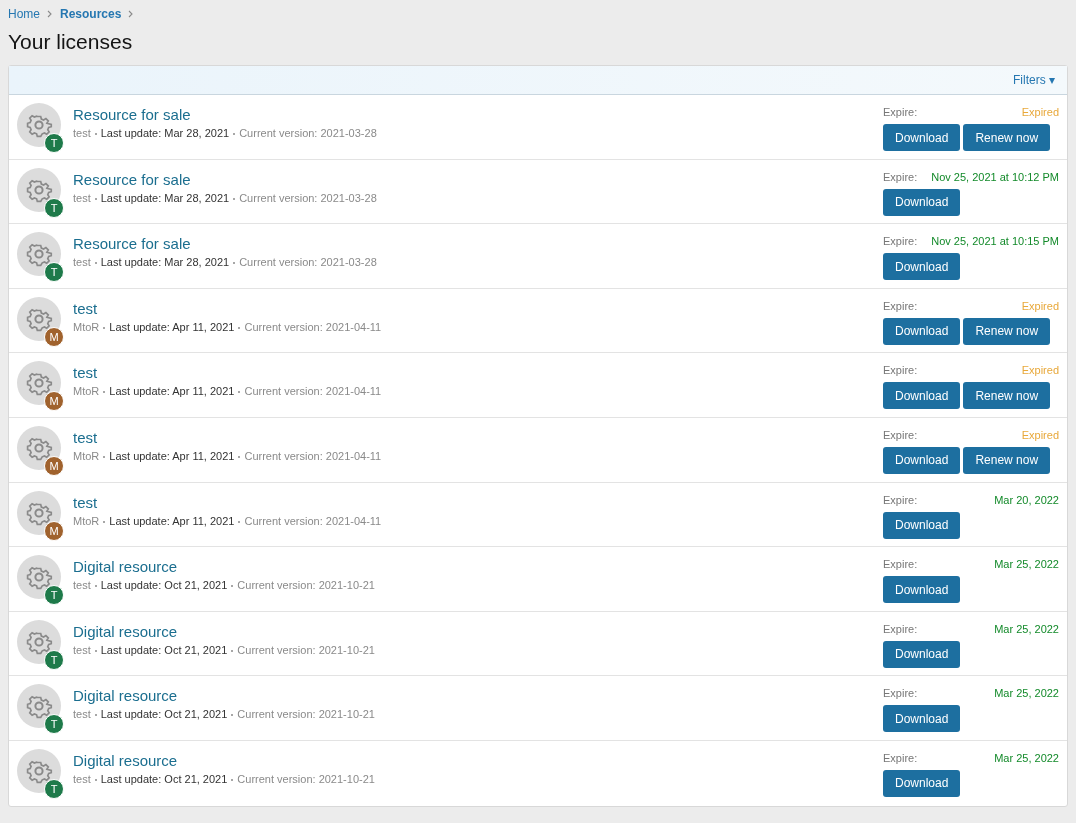 The image size is (1076, 823). I want to click on user-badge: M, so click(54, 401).